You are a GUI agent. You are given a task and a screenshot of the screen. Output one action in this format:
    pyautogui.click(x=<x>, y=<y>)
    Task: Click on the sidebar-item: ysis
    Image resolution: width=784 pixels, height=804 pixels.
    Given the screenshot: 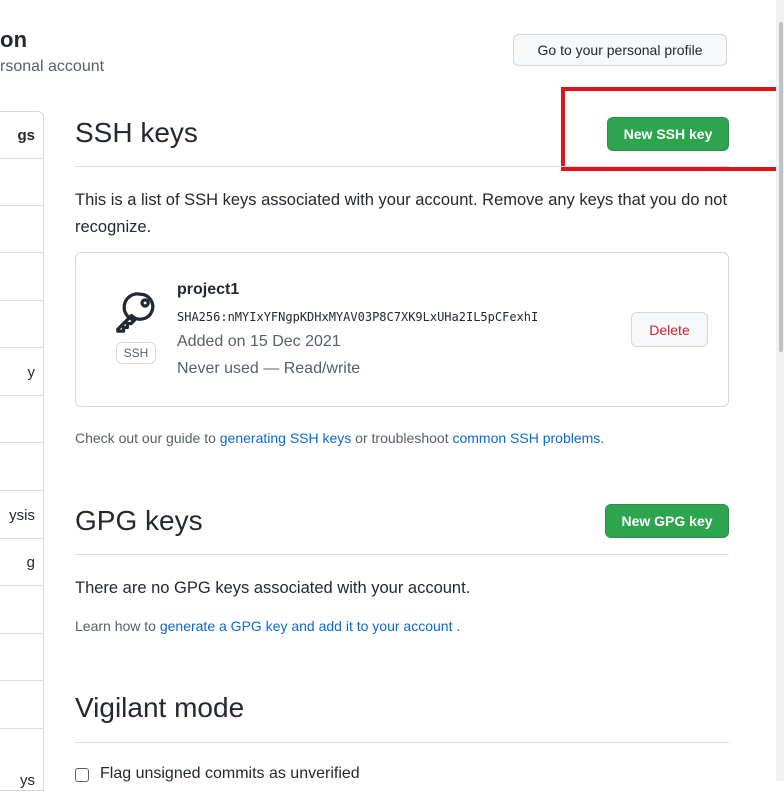 What is the action you would take?
    pyautogui.click(x=22, y=515)
    